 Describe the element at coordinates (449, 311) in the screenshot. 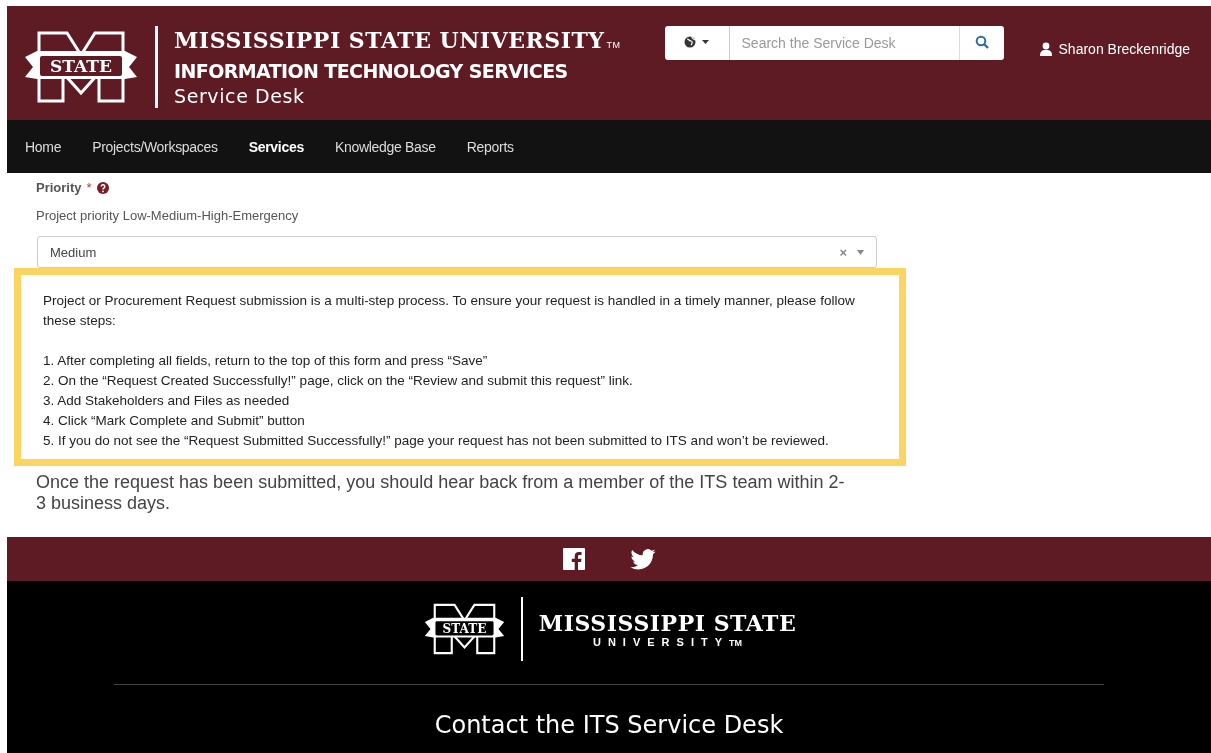

I see `instructions-intro: Project or Procurement Request submission is a multi-step process. To ensure your request is handled in a timely manner, please follow these steps:` at that location.